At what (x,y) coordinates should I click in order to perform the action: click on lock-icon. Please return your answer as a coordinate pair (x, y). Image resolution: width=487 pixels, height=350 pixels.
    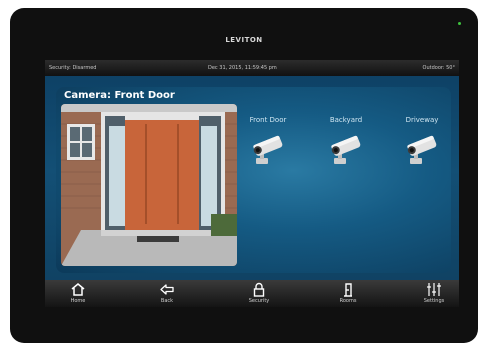
    Looking at the image, I should click on (259, 289).